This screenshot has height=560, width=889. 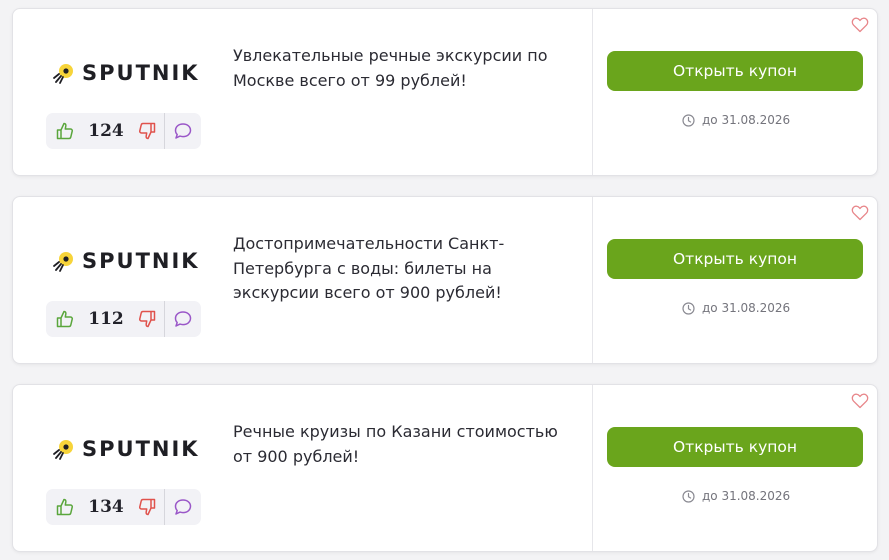 I want to click on vote-count: 124, so click(x=106, y=131).